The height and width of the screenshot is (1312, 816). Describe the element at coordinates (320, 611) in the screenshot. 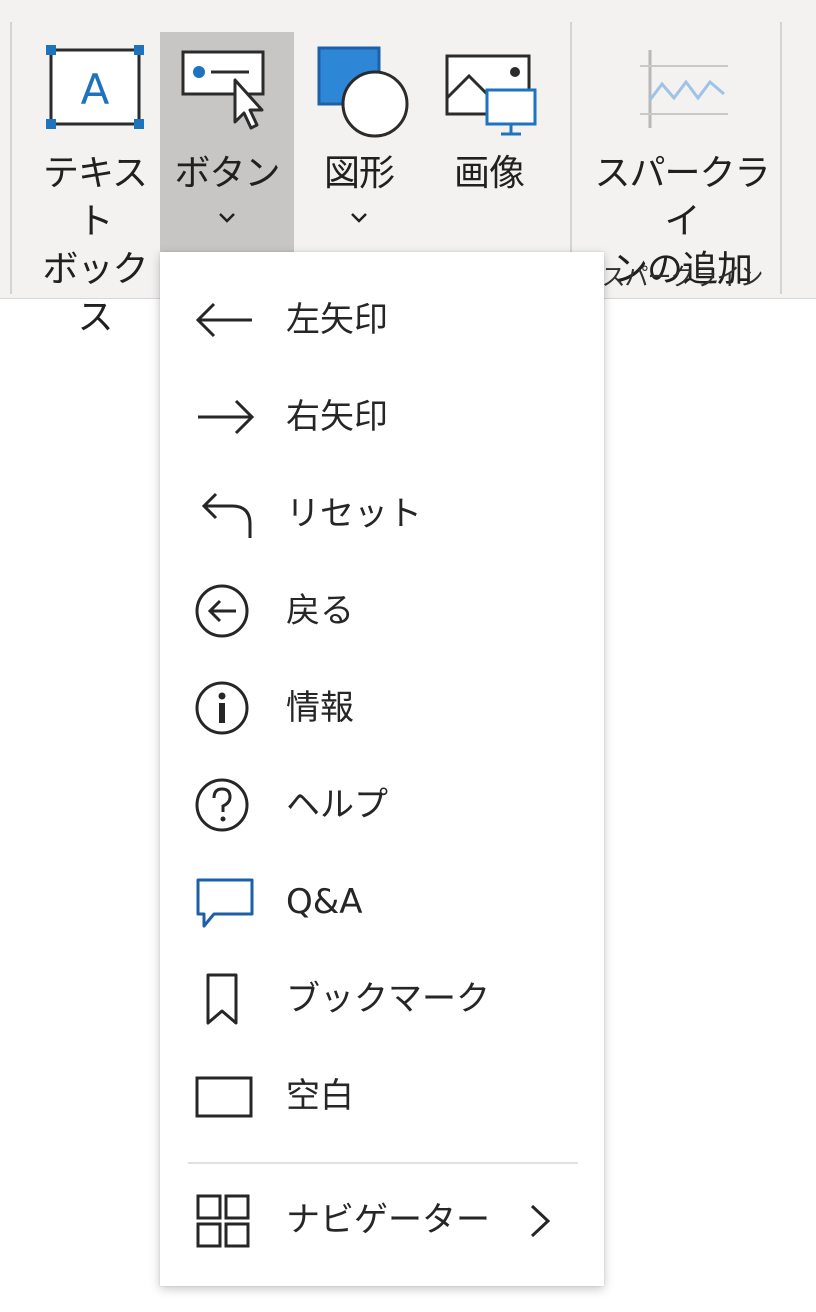

I see `menu-item-label: 戻る` at that location.